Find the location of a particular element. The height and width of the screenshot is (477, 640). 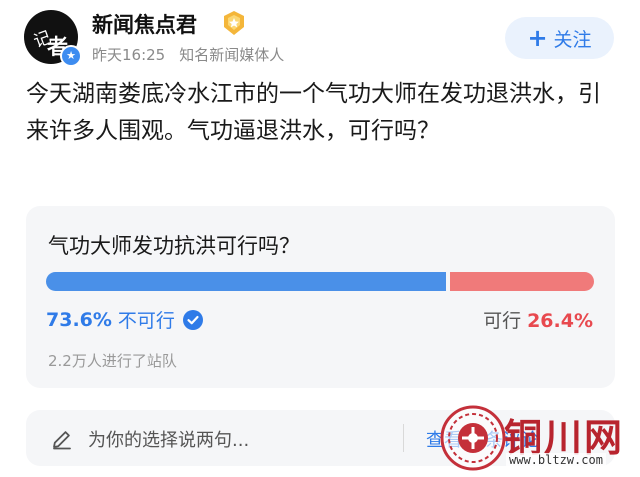

poll-option-1-label: 不可行 is located at coordinates (146, 321).